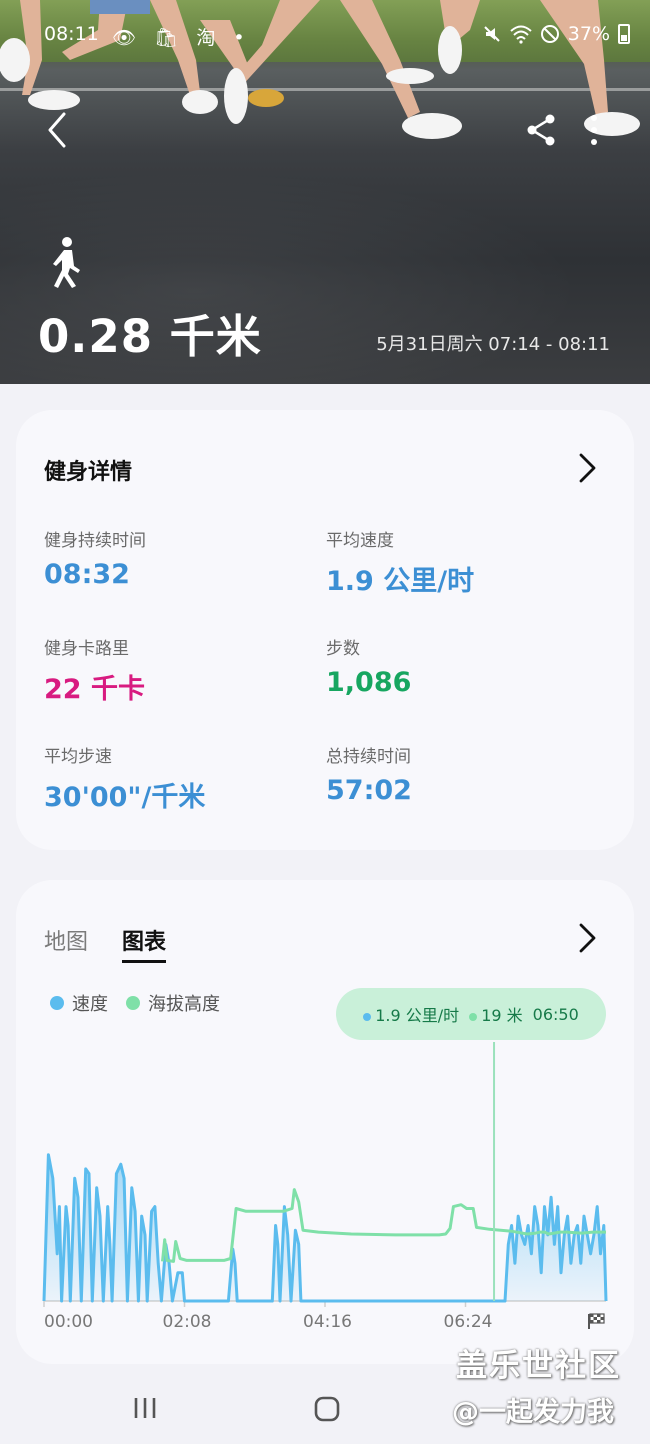 The height and width of the screenshot is (1444, 650). I want to click on walking-icon, so click(66, 262).